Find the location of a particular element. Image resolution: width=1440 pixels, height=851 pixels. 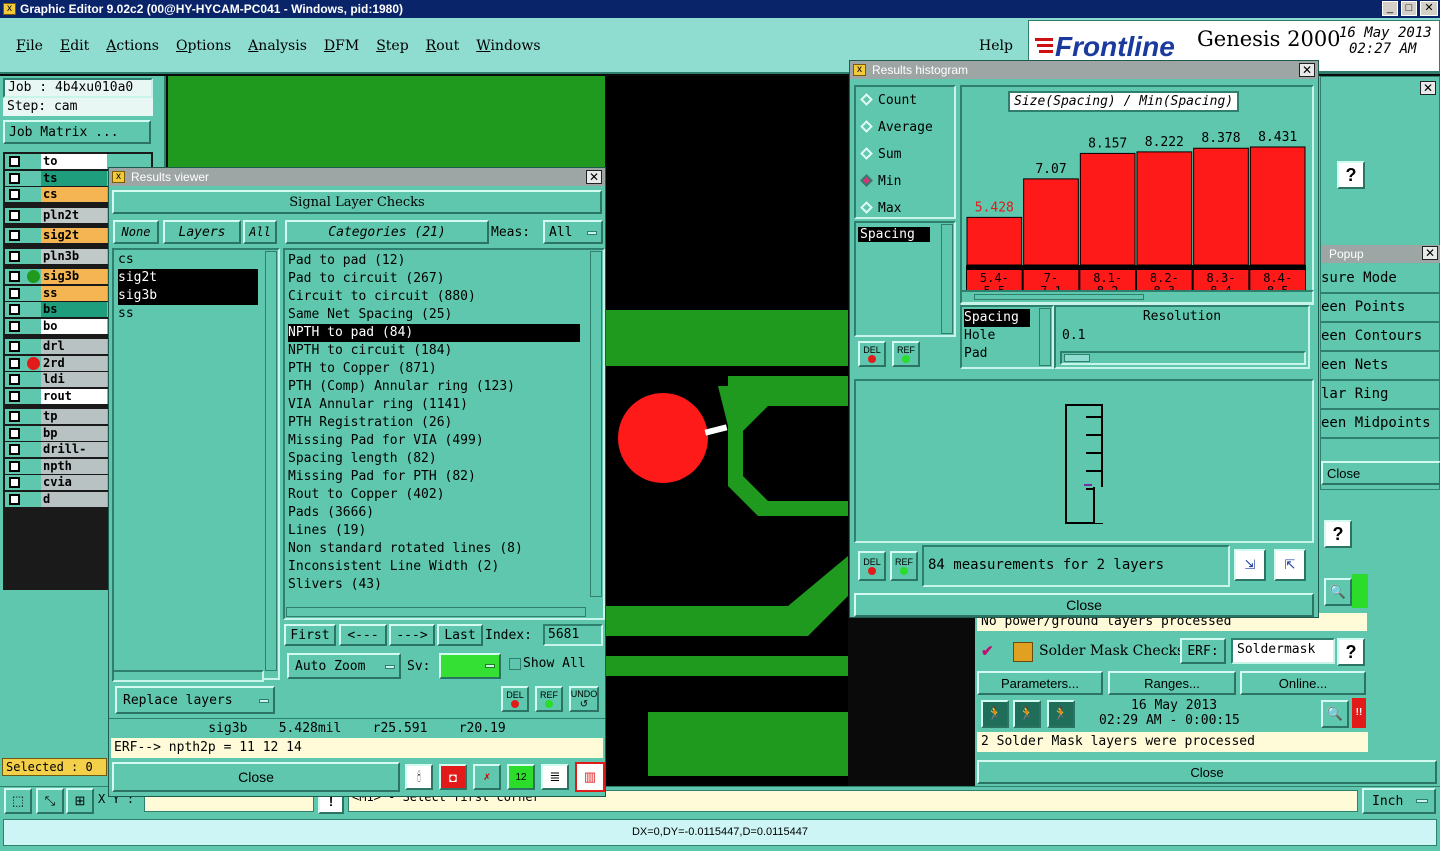

category-item: VIA Annular ring (1141) is located at coordinates (444, 405).